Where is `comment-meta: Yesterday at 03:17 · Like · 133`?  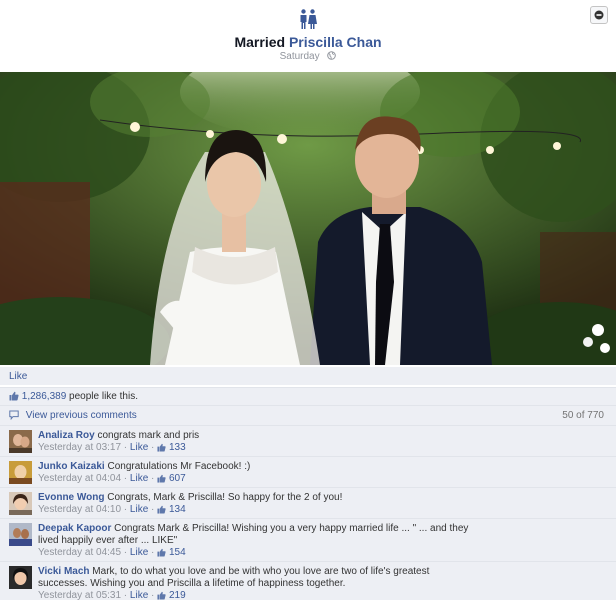 comment-meta: Yesterday at 03:17 · Like · 133 is located at coordinates (112, 447).